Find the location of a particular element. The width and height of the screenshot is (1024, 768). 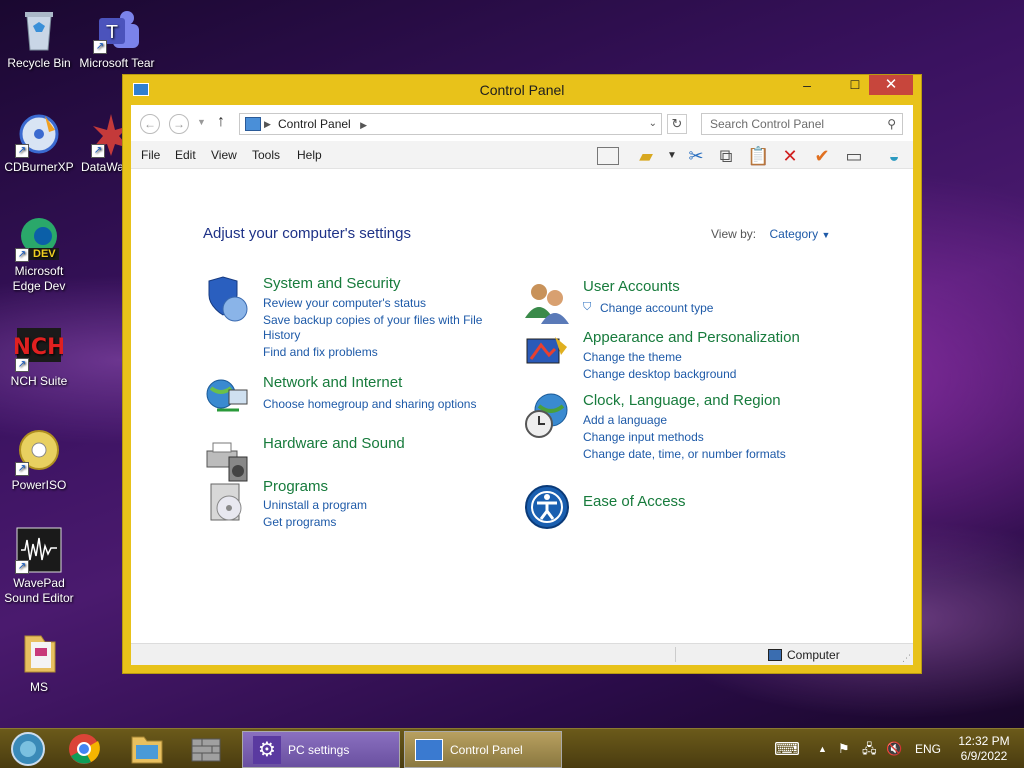

network-icon: 🖧 is located at coordinates (869, 748).